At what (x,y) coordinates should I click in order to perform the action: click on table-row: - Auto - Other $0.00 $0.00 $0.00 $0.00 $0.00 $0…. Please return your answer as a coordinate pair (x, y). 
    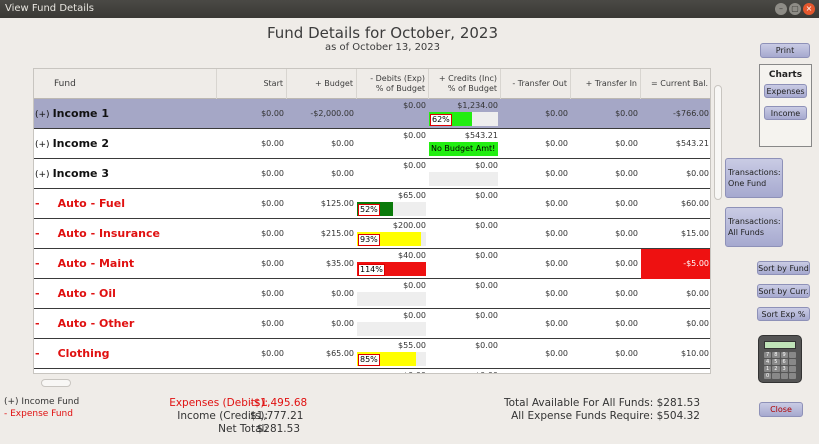
    Looking at the image, I should click on (372, 324).